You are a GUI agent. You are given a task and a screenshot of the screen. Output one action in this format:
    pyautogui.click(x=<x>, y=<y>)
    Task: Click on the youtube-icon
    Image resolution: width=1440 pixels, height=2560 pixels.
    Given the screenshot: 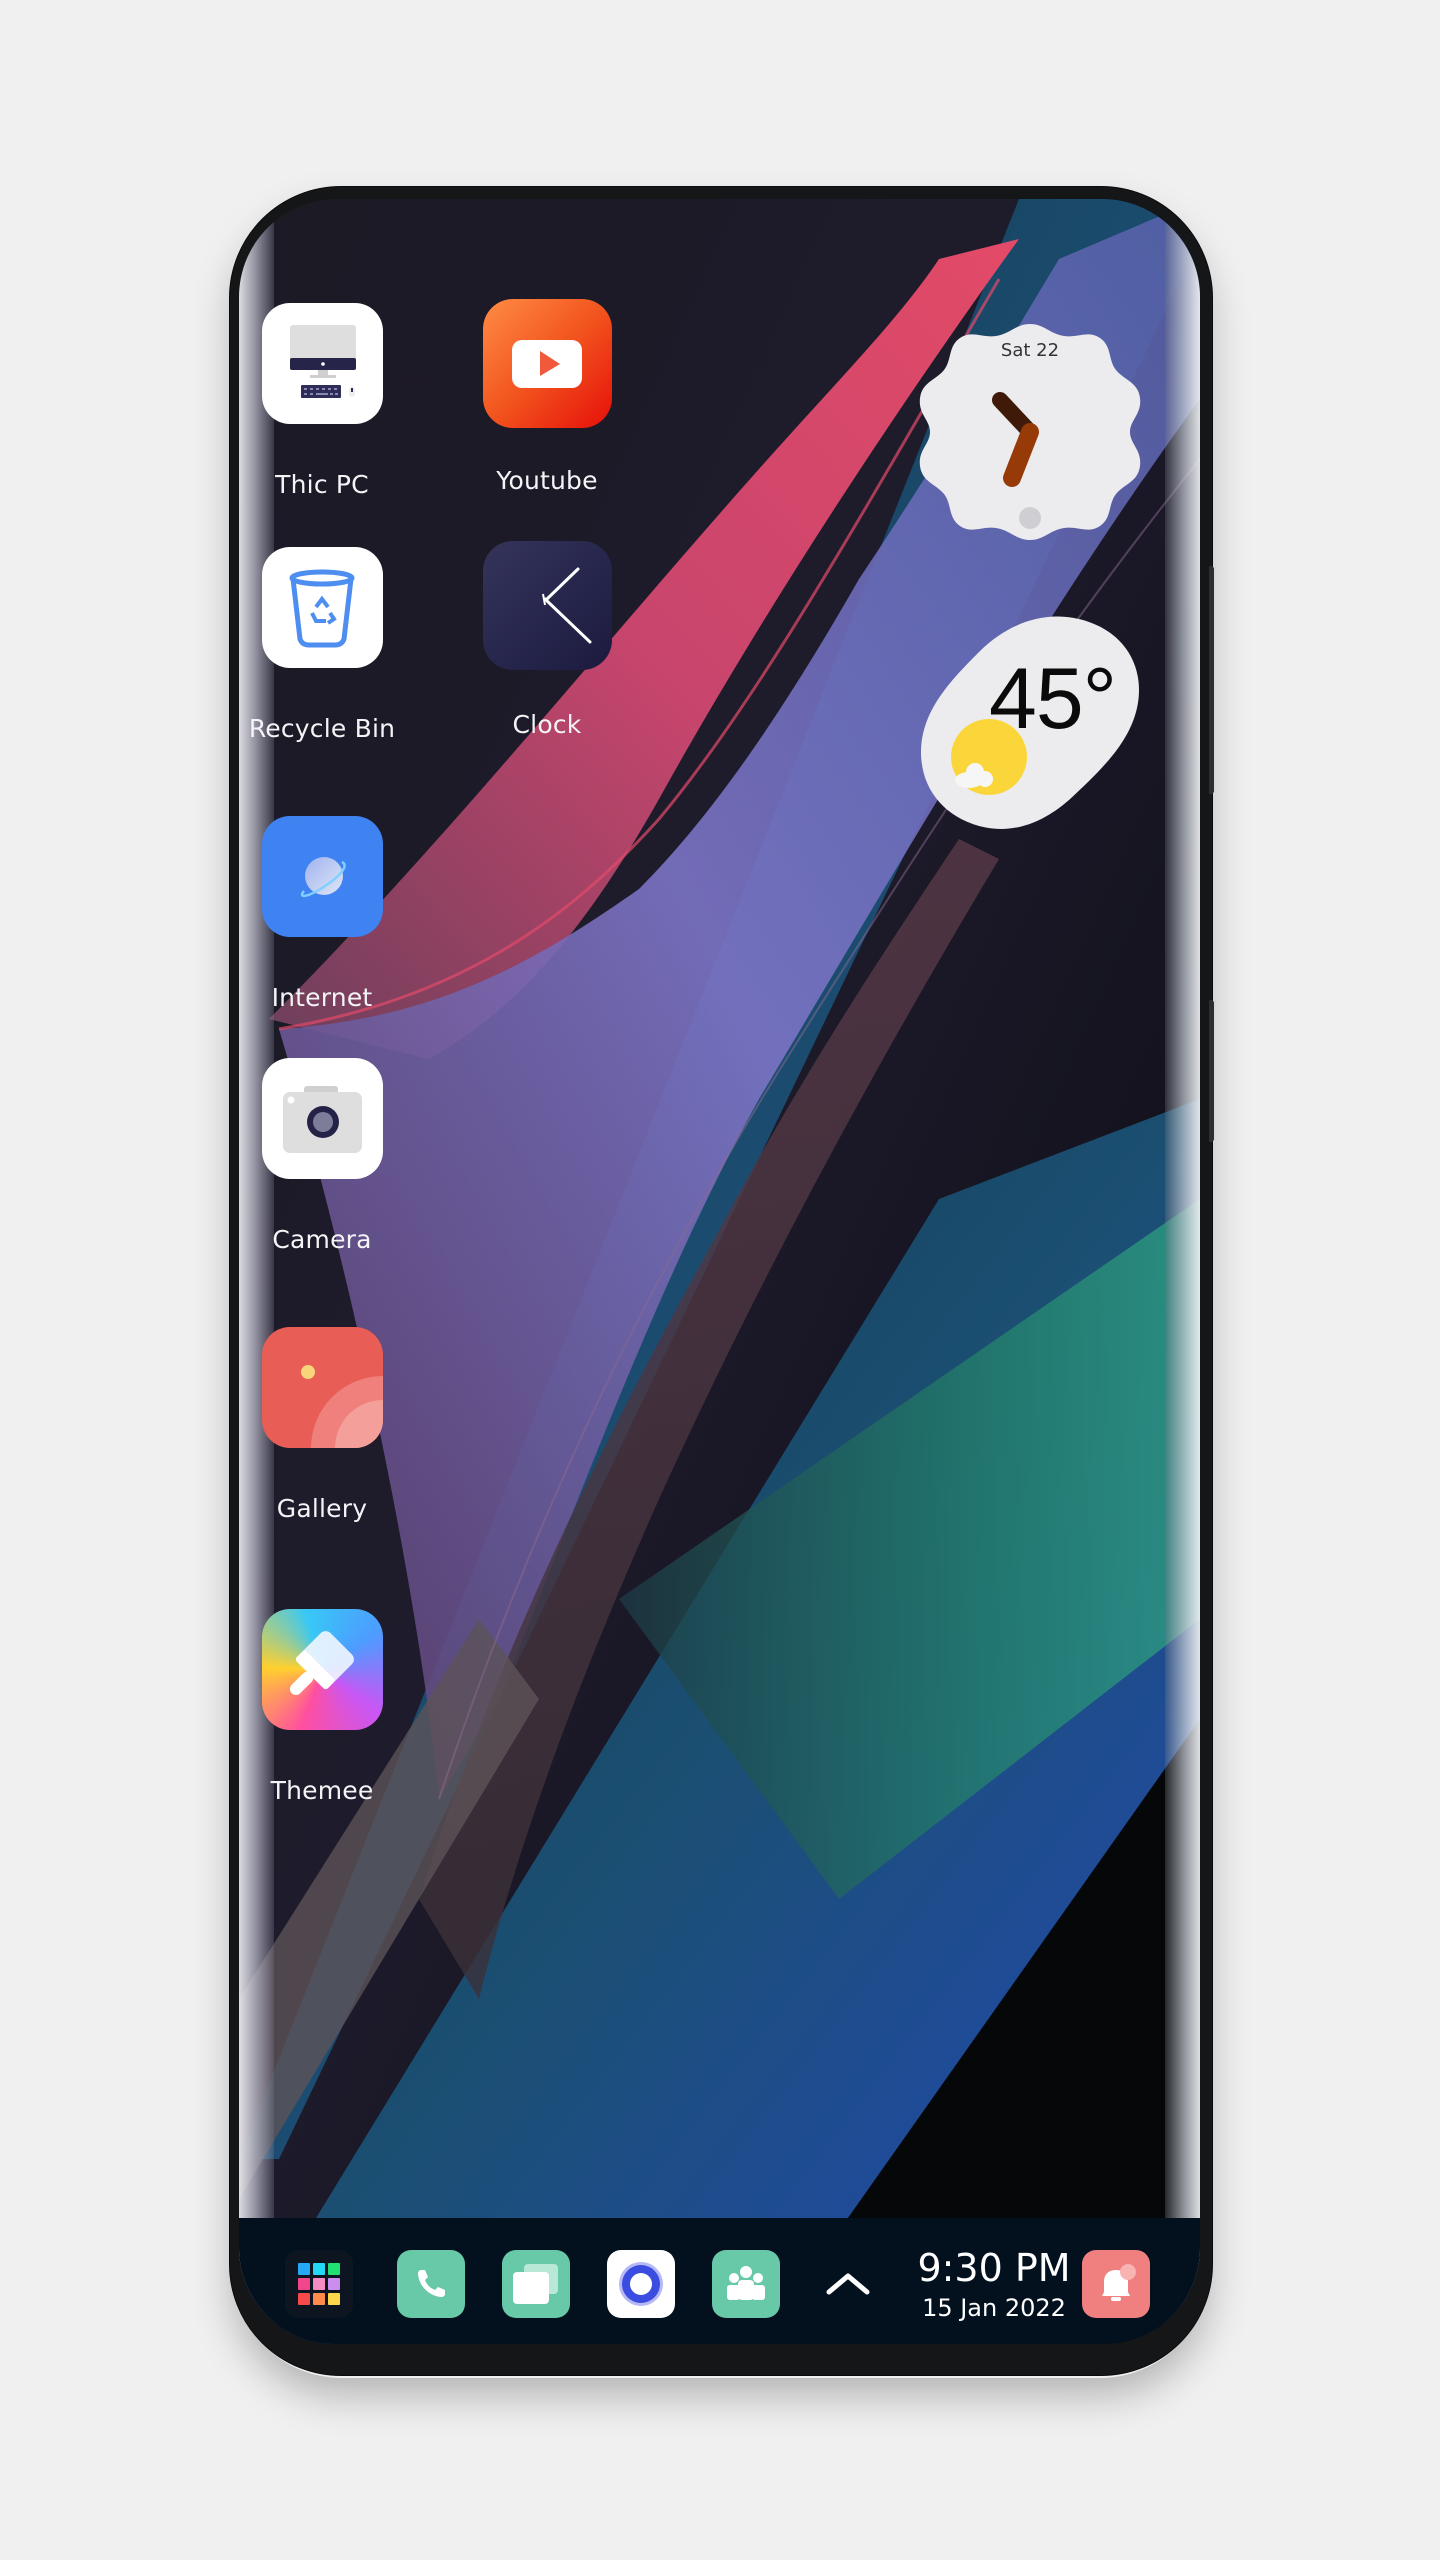 What is the action you would take?
    pyautogui.click(x=547, y=363)
    